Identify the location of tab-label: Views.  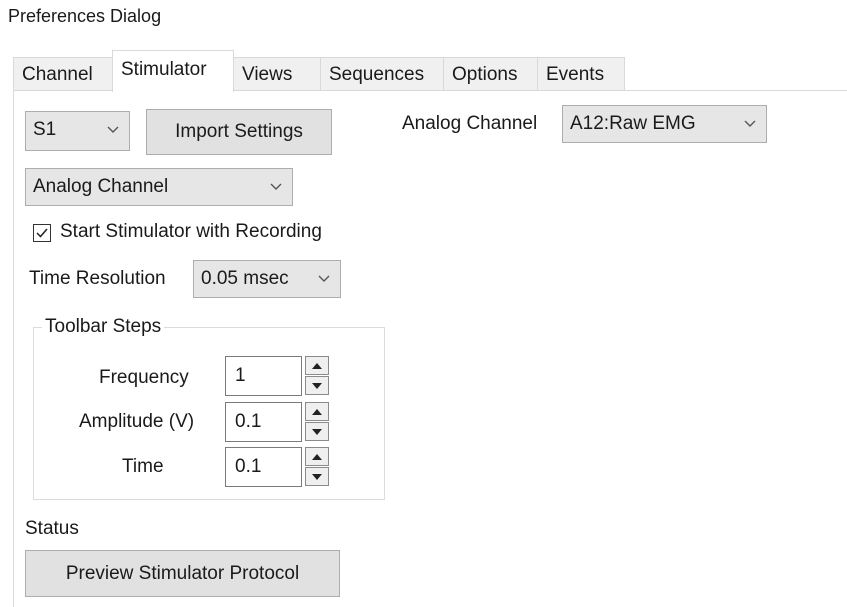
(267, 74).